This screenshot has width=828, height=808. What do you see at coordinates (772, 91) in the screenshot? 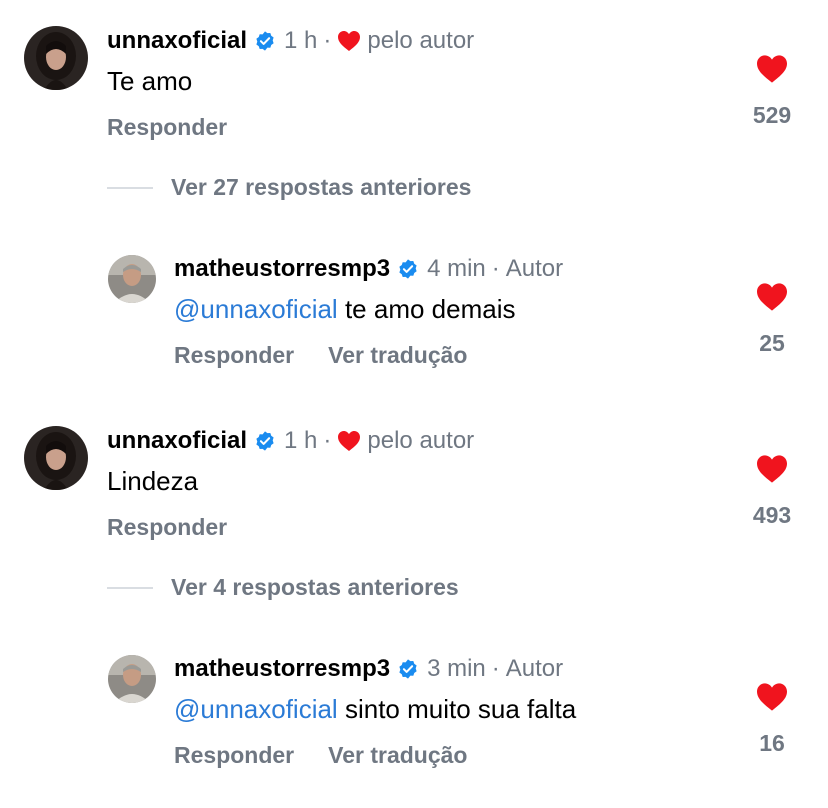
I see `like-control: 529` at bounding box center [772, 91].